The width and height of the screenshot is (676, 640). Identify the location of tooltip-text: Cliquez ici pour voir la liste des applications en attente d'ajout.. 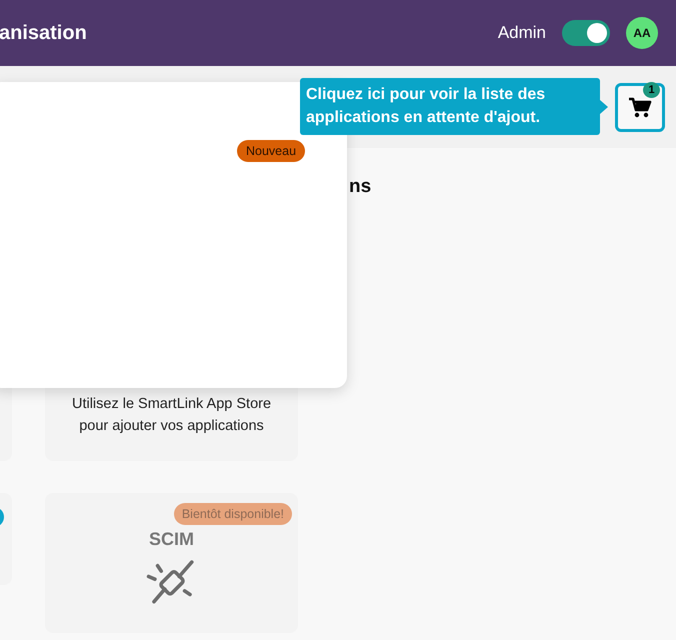
(426, 106).